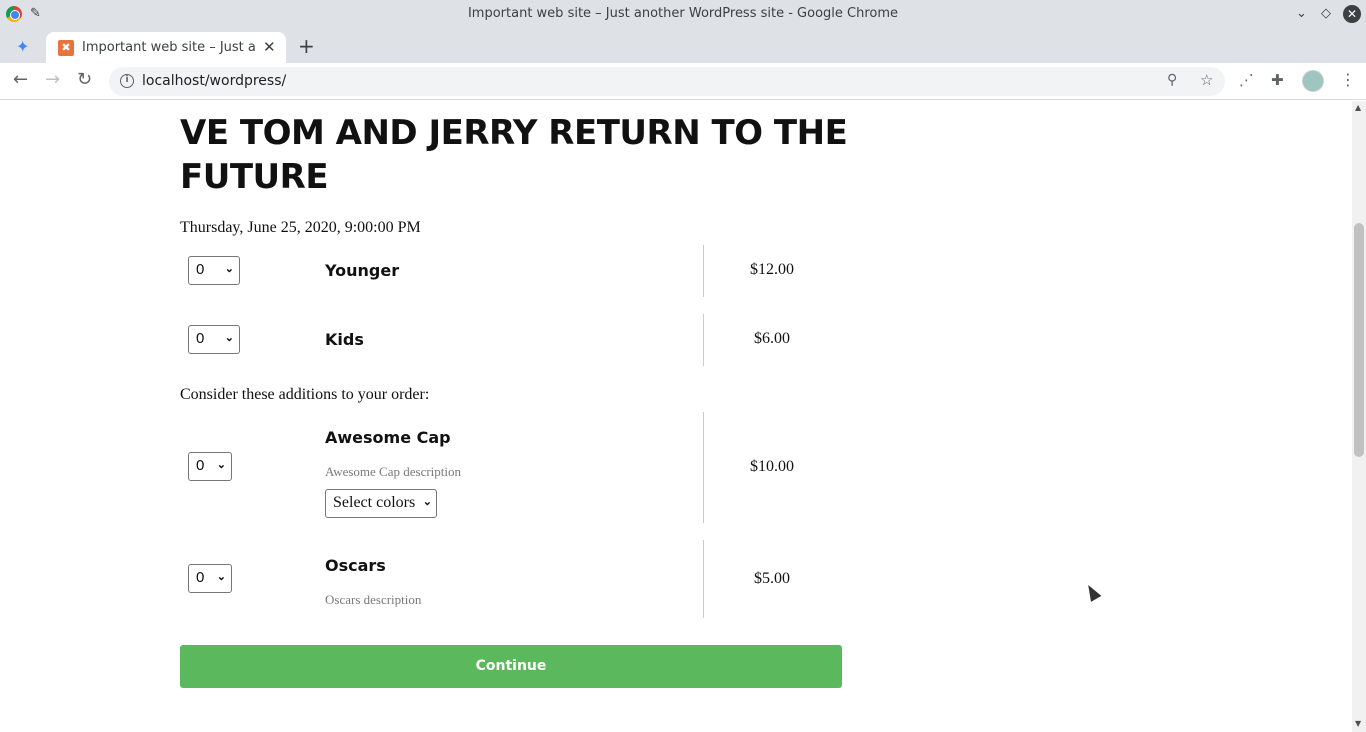  What do you see at coordinates (269, 47) in the screenshot?
I see `tab-close-icon: ✕` at bounding box center [269, 47].